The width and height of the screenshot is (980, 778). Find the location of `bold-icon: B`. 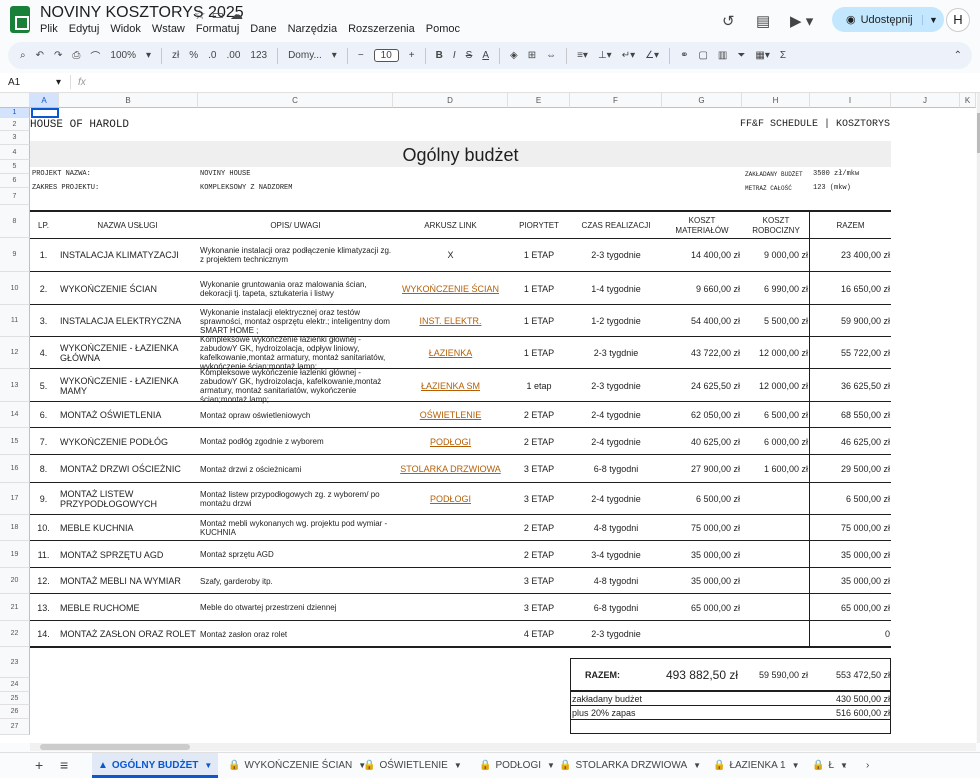

bold-icon: B is located at coordinates (439, 55).